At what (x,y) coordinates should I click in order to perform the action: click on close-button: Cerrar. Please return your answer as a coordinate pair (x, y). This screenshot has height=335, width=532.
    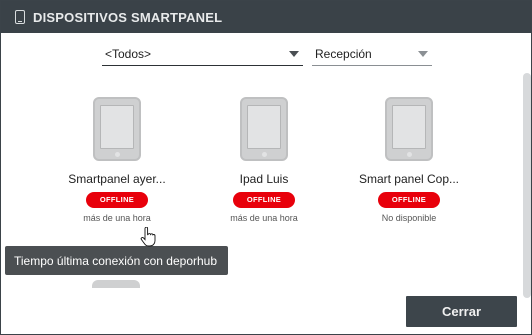
    Looking at the image, I should click on (461, 311).